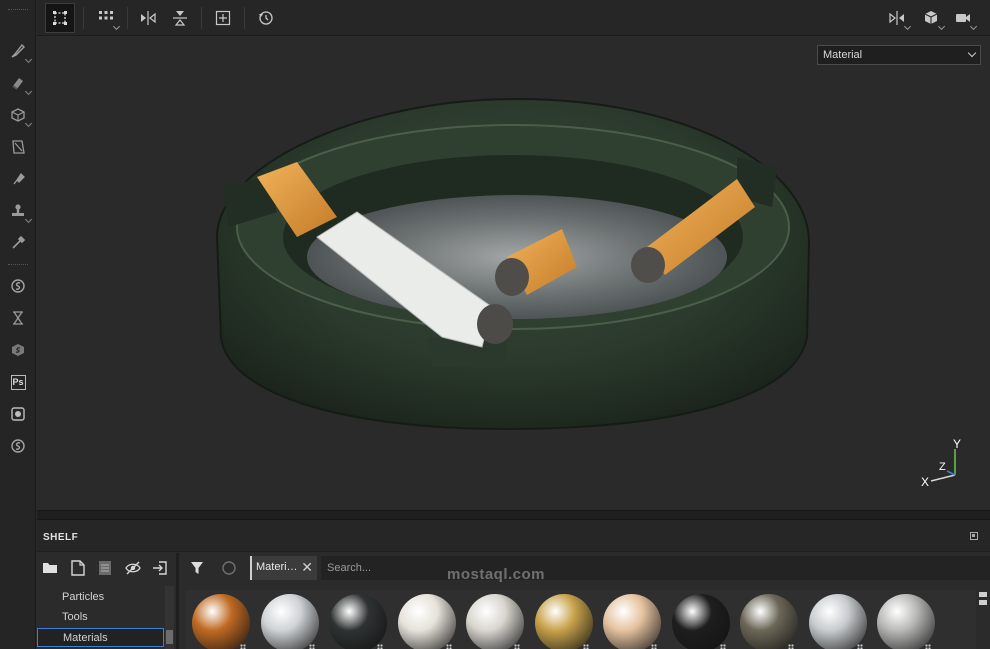  I want to click on undock-icon, so click(974, 536).